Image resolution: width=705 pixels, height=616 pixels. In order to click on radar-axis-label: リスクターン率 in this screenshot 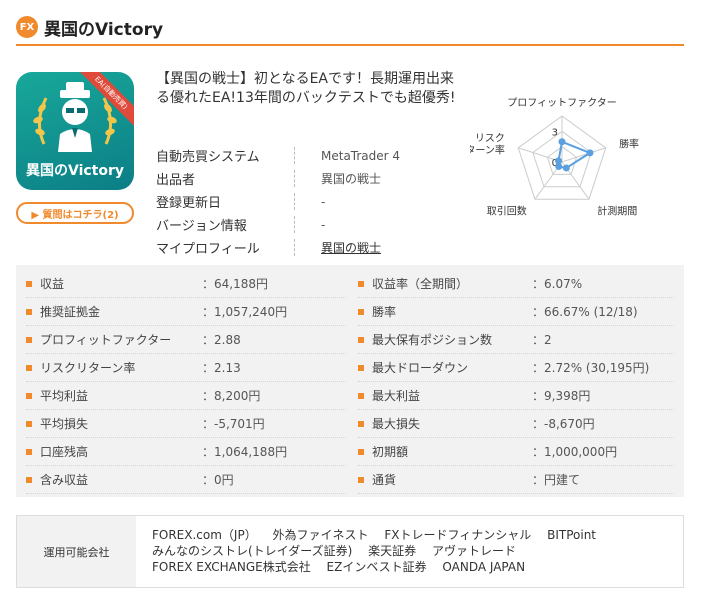, I will do `click(487, 144)`.